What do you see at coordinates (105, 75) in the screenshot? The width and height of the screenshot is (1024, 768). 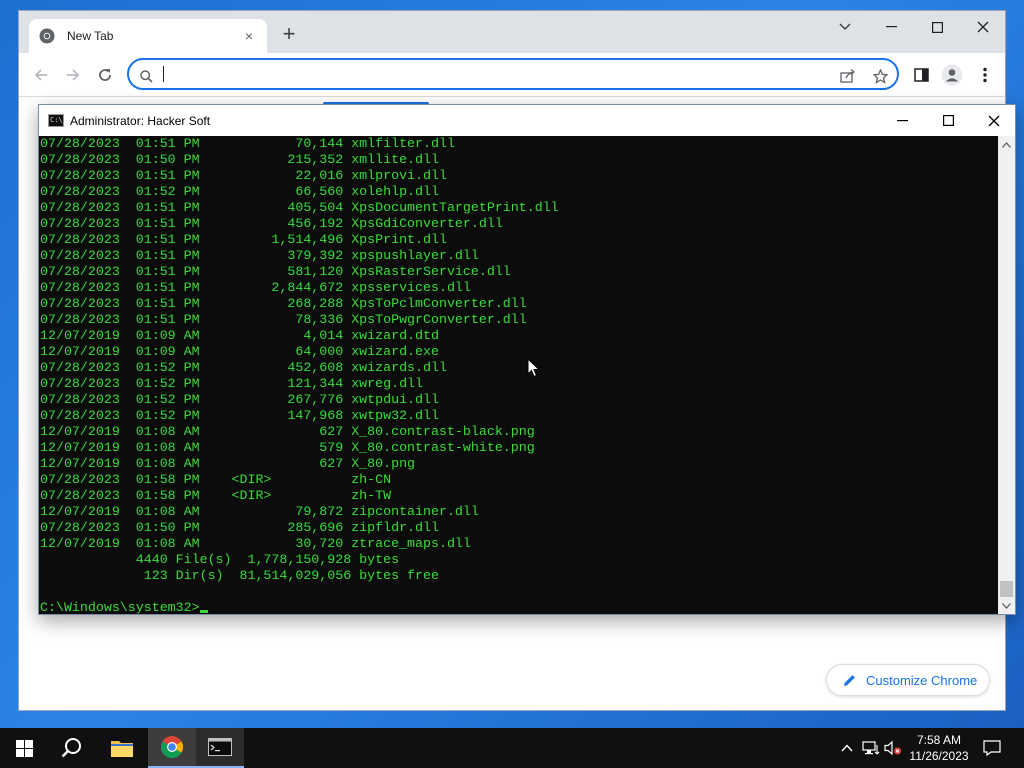 I see `reload-icon` at bounding box center [105, 75].